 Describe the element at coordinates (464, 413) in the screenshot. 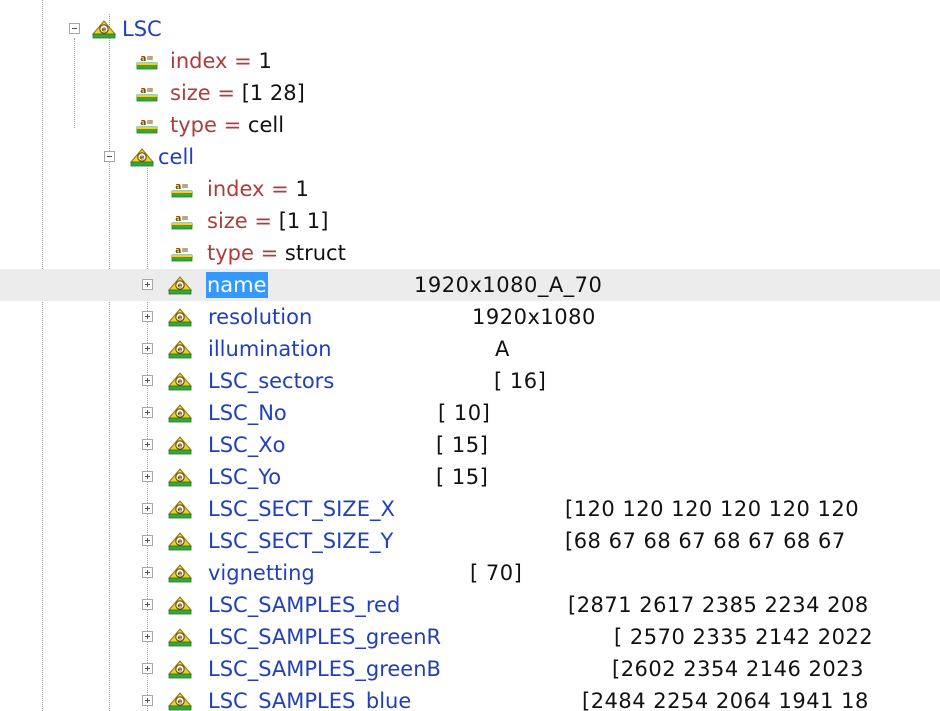

I see `field-value: [ 10]` at that location.